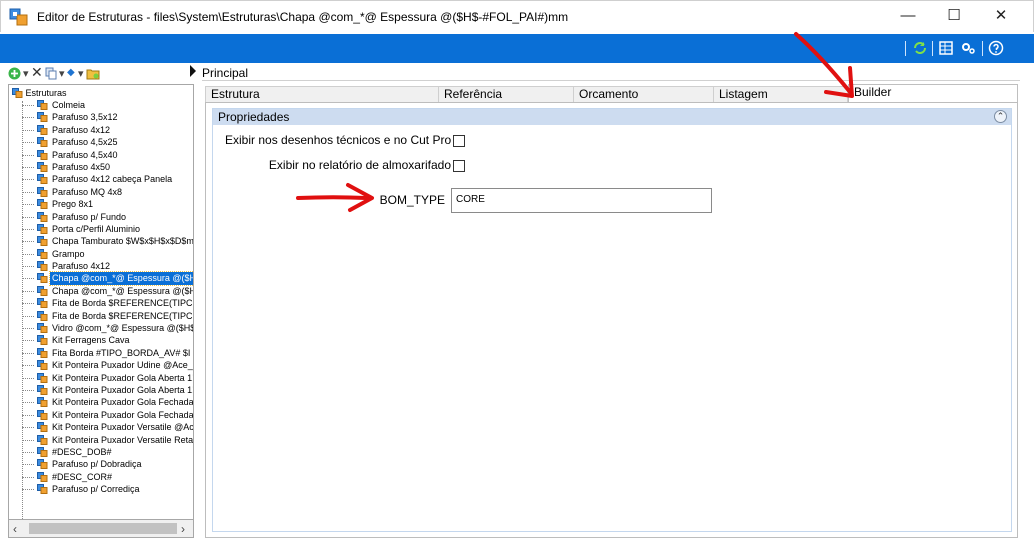 This screenshot has width=1034, height=560. Describe the element at coordinates (101, 217) in the screenshot. I see `tree-item: Parafuso p/ Fundo` at that location.